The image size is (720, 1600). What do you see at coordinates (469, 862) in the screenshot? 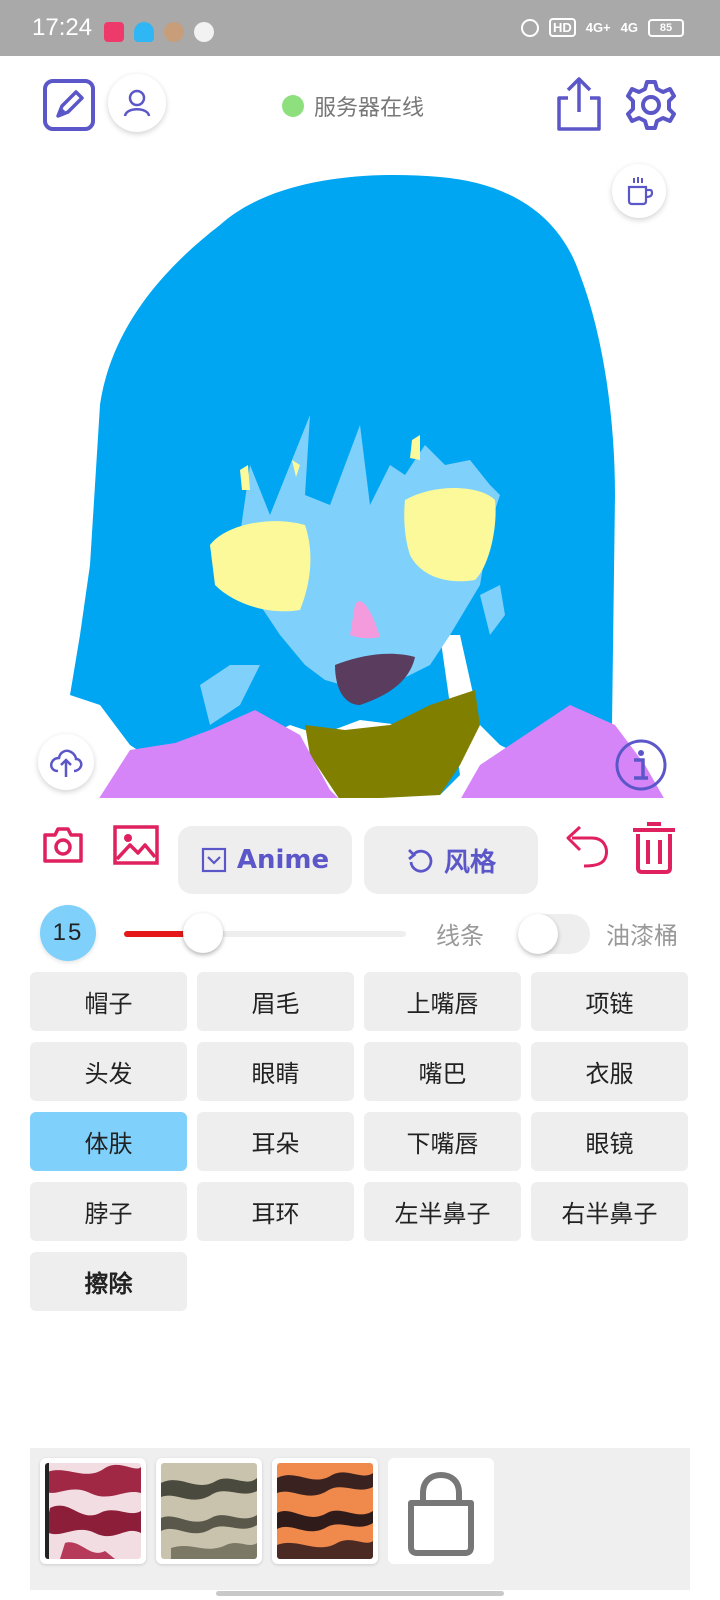
I see `style-label: 风格` at bounding box center [469, 862].